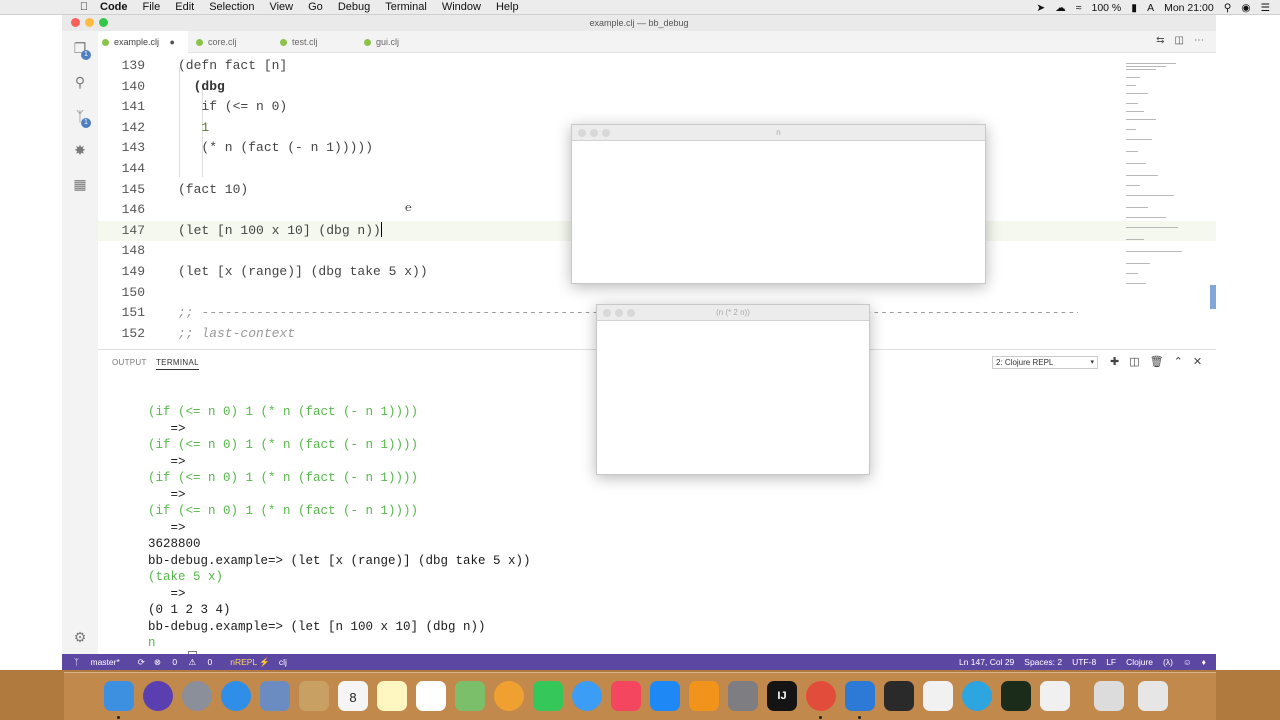  Describe the element at coordinates (587, 696) in the screenshot. I see `messages-icon` at that location.